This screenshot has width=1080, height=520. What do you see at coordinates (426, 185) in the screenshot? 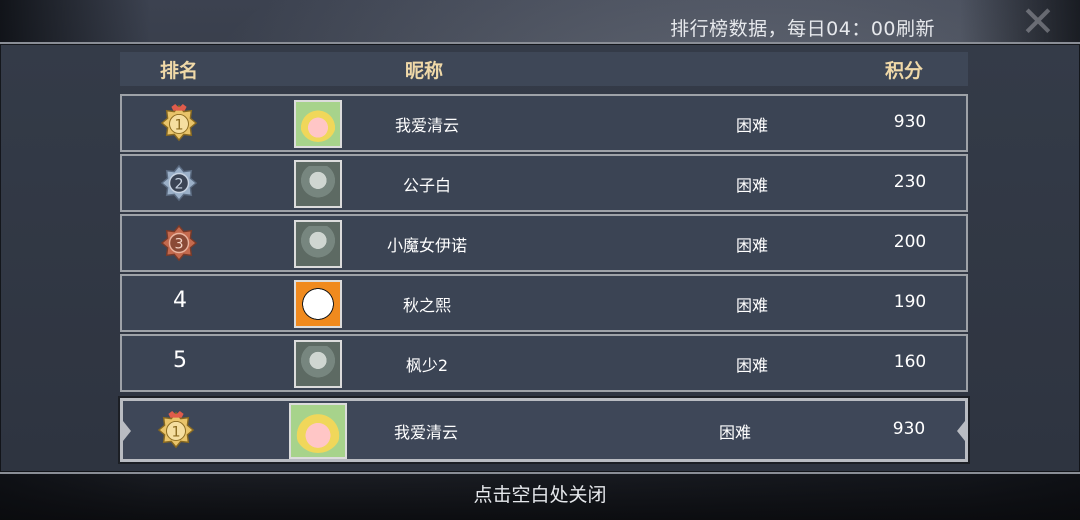
I see `player-nickname: 公子白` at bounding box center [426, 185].